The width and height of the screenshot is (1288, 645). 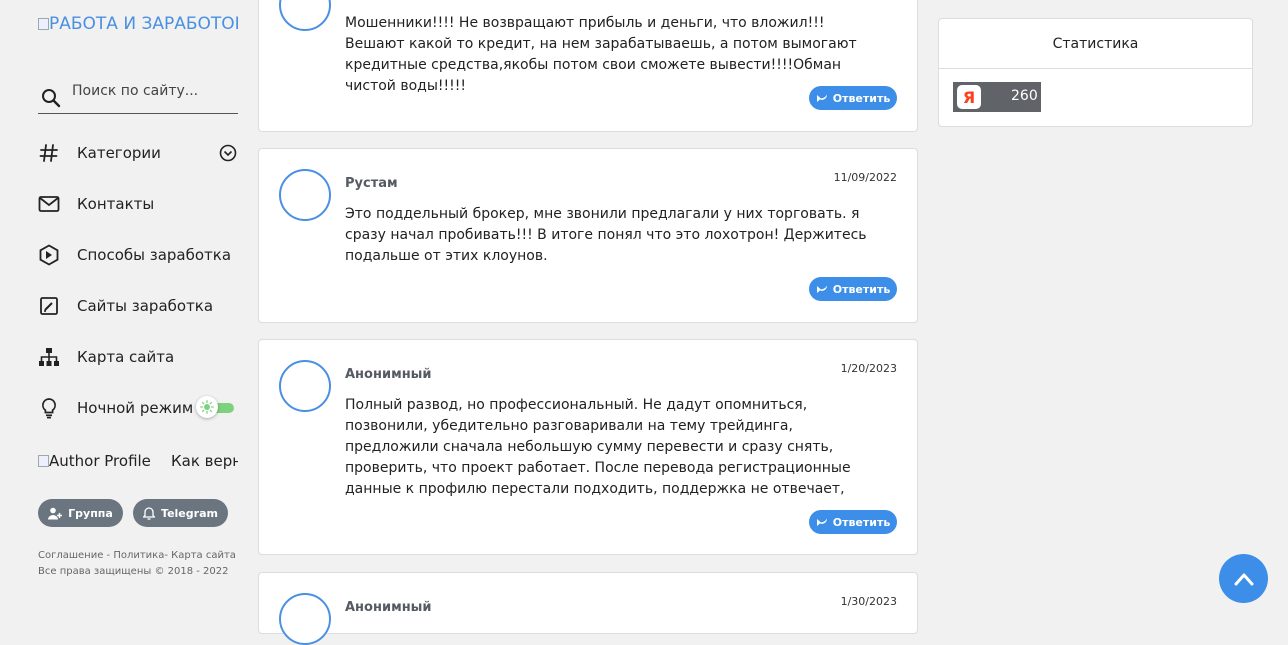 I want to click on edit-icon, so click(x=49, y=306).